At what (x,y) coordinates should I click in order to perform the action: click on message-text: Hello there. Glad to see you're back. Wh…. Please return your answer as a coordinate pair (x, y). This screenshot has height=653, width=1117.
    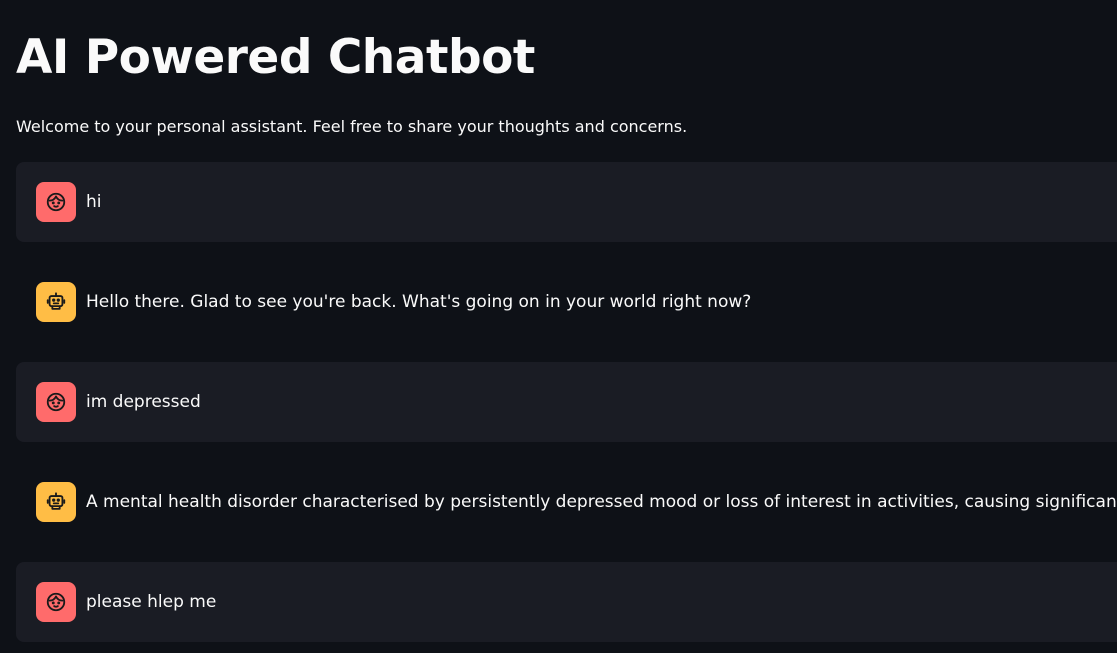
    Looking at the image, I should click on (419, 302).